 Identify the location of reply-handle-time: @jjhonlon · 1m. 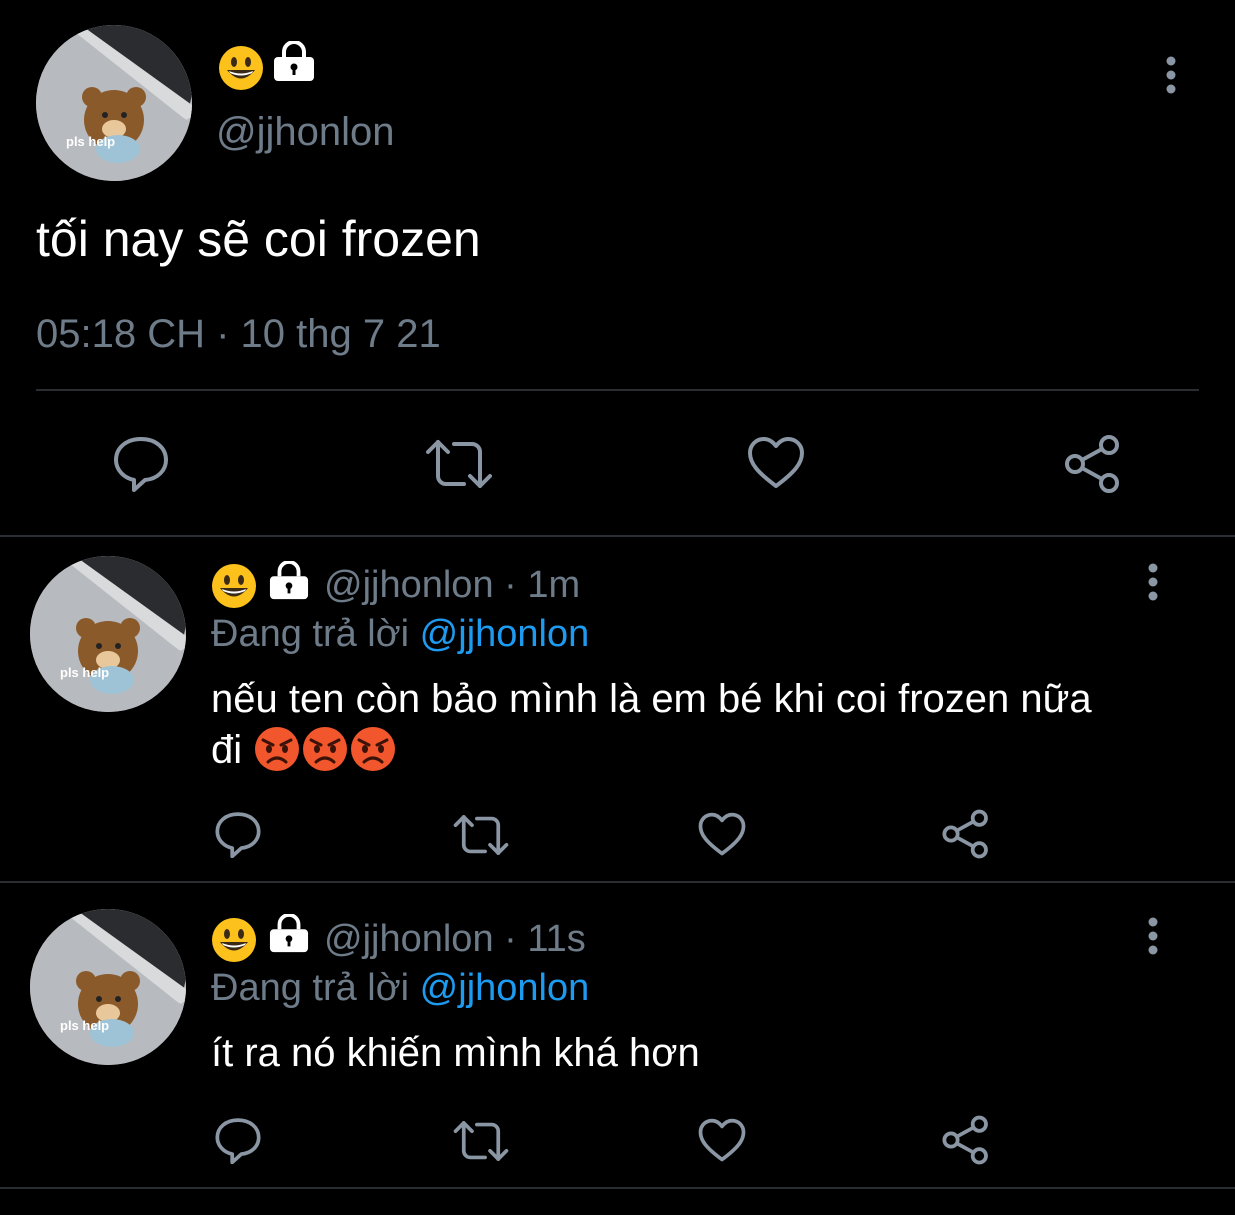
(452, 585).